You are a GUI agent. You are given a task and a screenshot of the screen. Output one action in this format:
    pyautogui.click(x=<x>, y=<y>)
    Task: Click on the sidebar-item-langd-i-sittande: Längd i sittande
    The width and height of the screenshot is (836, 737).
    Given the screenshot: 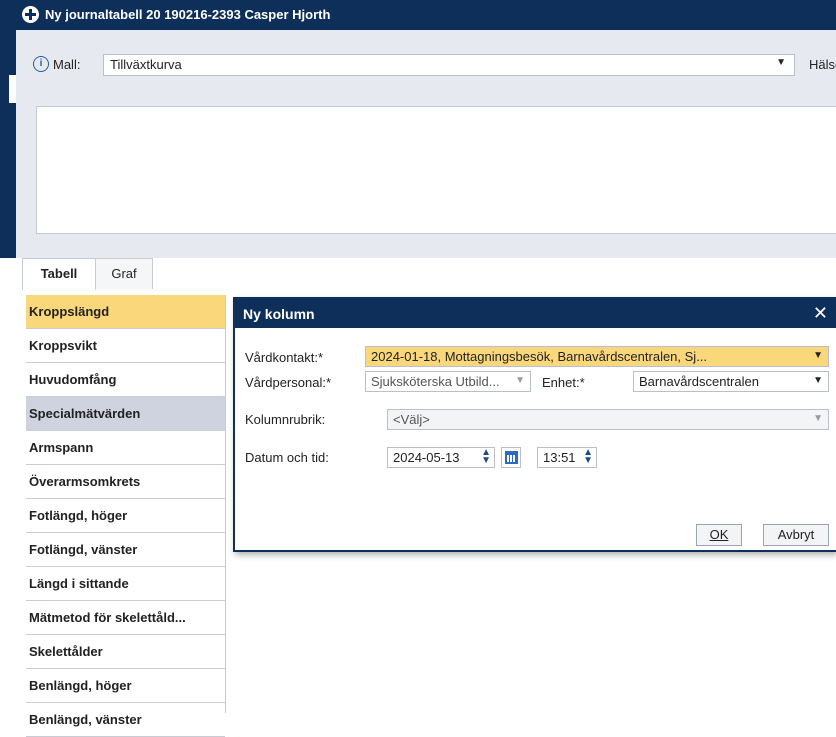 What is the action you would take?
    pyautogui.click(x=125, y=584)
    